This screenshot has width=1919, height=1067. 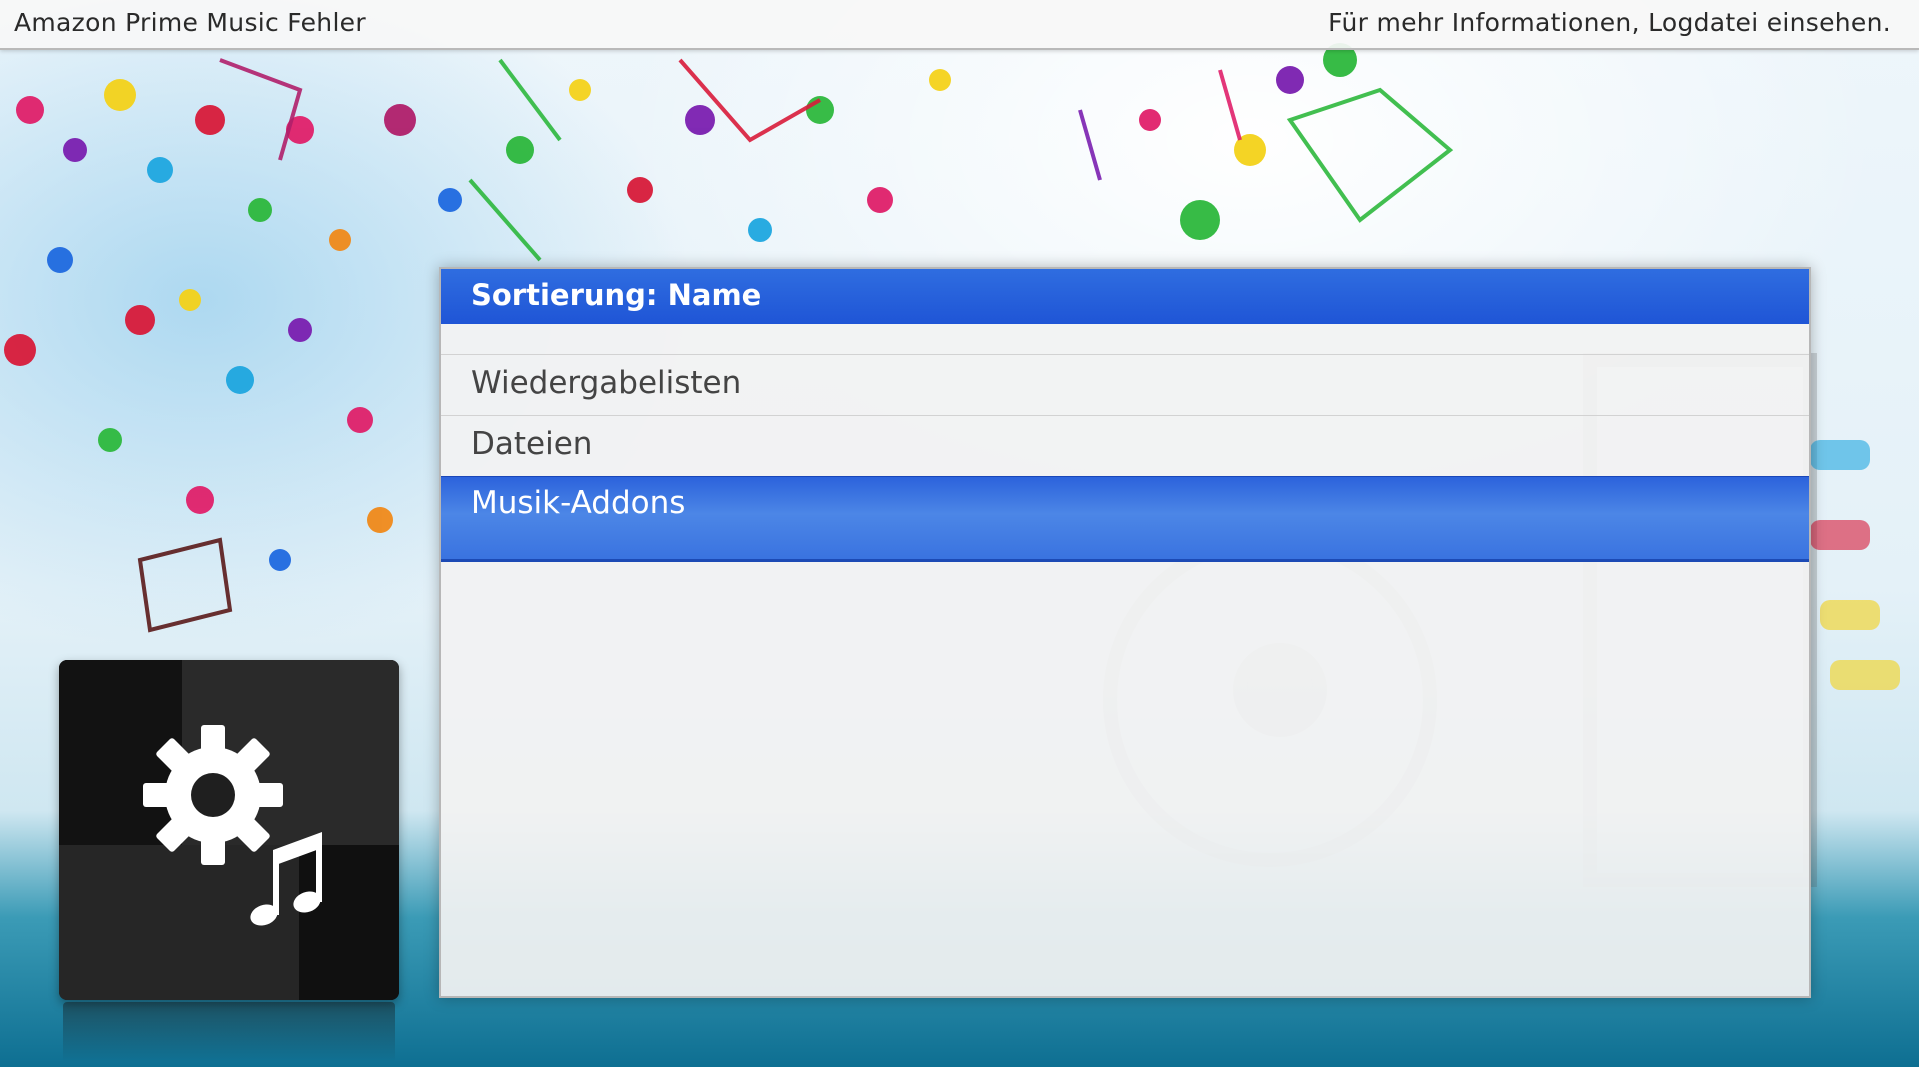 I want to click on list-item-label: Wiedergabelisten, so click(x=606, y=383).